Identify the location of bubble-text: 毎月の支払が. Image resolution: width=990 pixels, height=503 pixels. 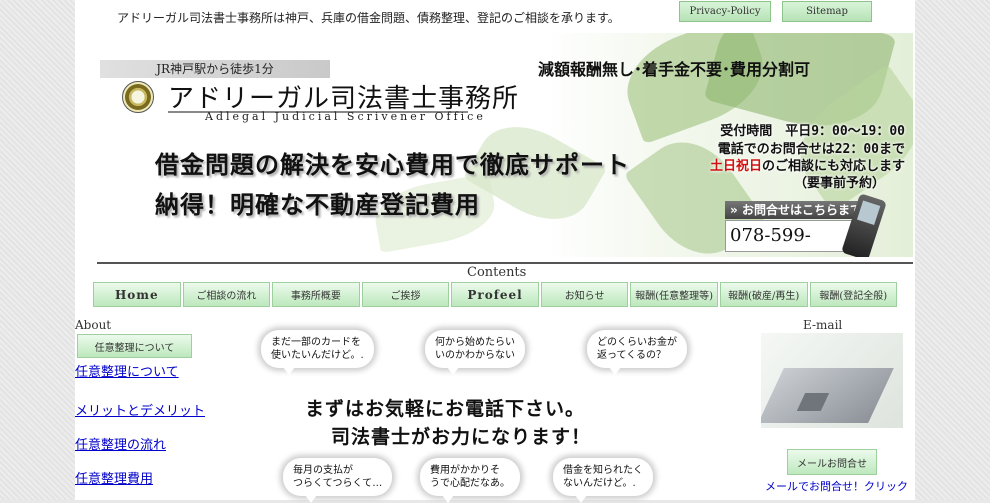
(323, 470).